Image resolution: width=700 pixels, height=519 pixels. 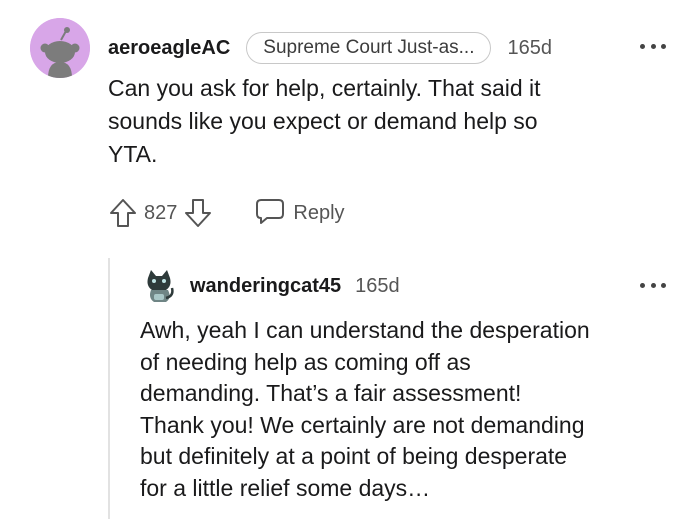 I want to click on reply-meta: wanderingcat45 165d, so click(x=295, y=286).